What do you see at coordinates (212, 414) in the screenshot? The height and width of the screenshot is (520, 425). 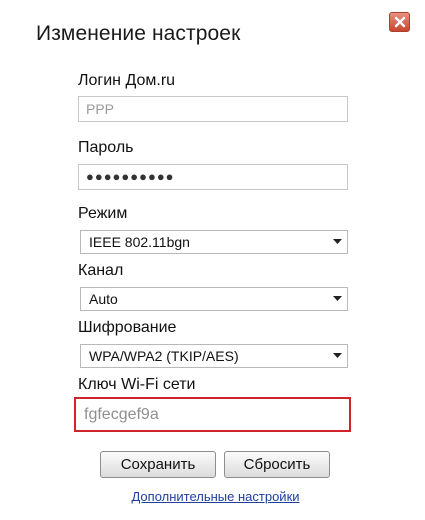 I see `wifi-key-field: fgfecgef9a` at bounding box center [212, 414].